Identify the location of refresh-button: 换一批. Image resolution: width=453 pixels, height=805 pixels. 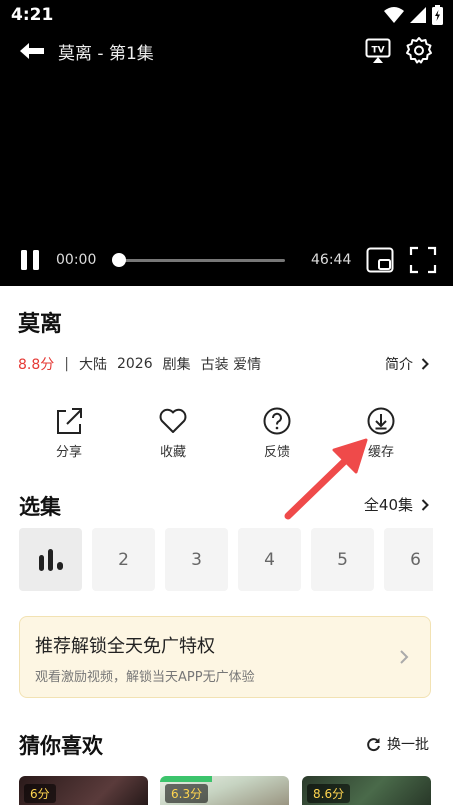
(397, 744).